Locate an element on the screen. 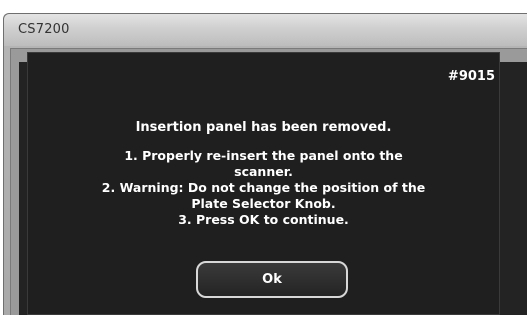 The height and width of the screenshot is (315, 527). error-code: #9015 is located at coordinates (471, 76).